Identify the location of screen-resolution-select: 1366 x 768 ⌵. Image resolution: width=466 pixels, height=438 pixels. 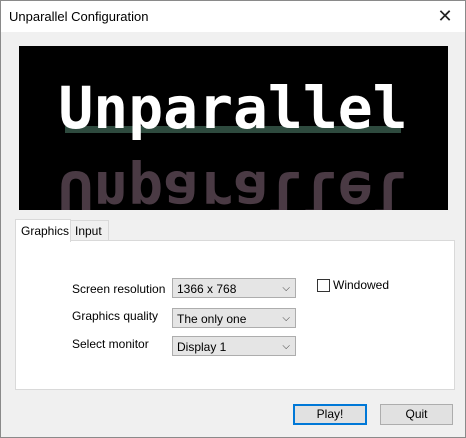
(234, 288).